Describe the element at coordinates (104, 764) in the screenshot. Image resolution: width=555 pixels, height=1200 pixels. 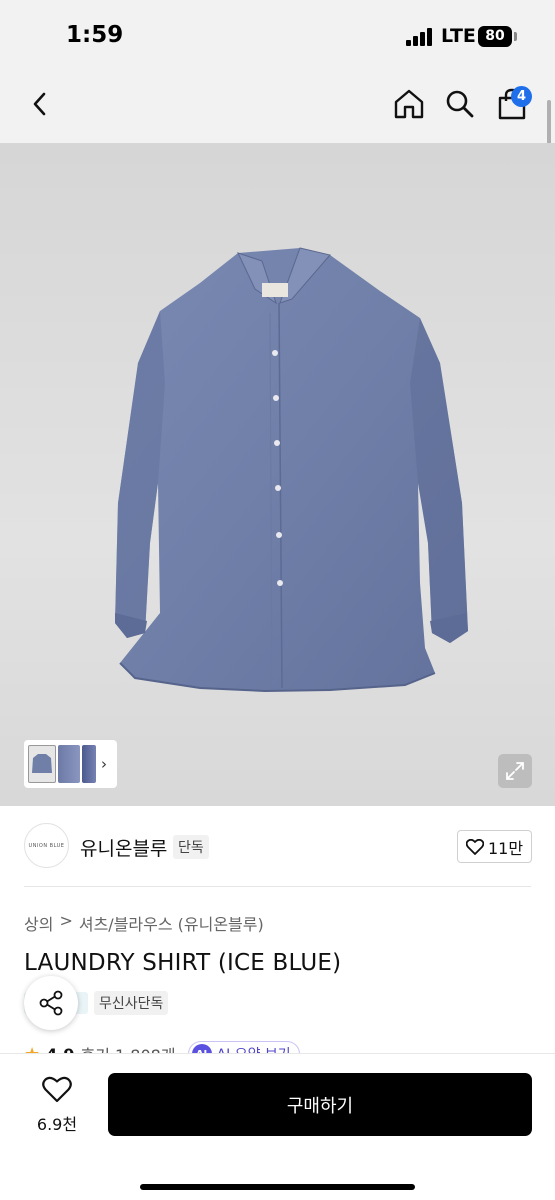
I see `chevron-right-icon: ›` at that location.